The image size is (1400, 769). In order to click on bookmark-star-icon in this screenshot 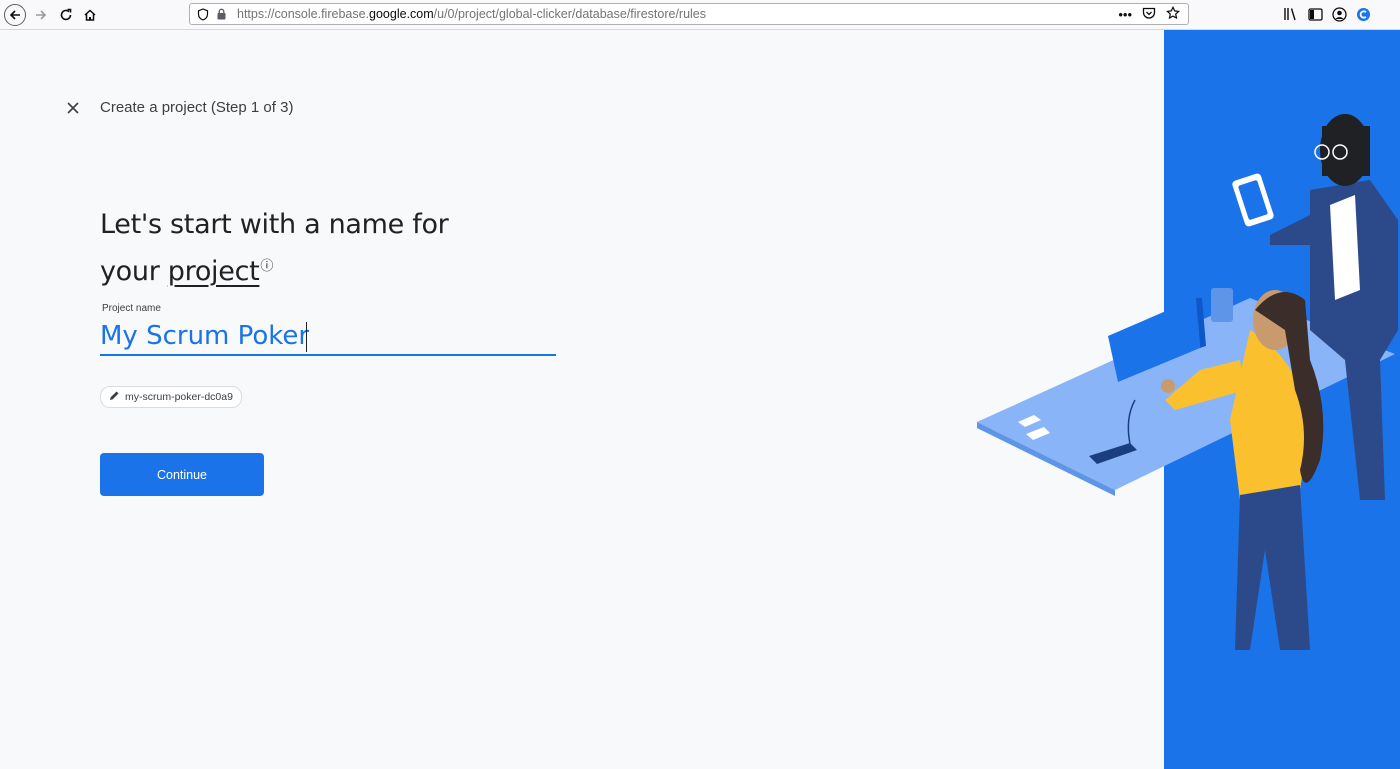, I will do `click(1173, 14)`.